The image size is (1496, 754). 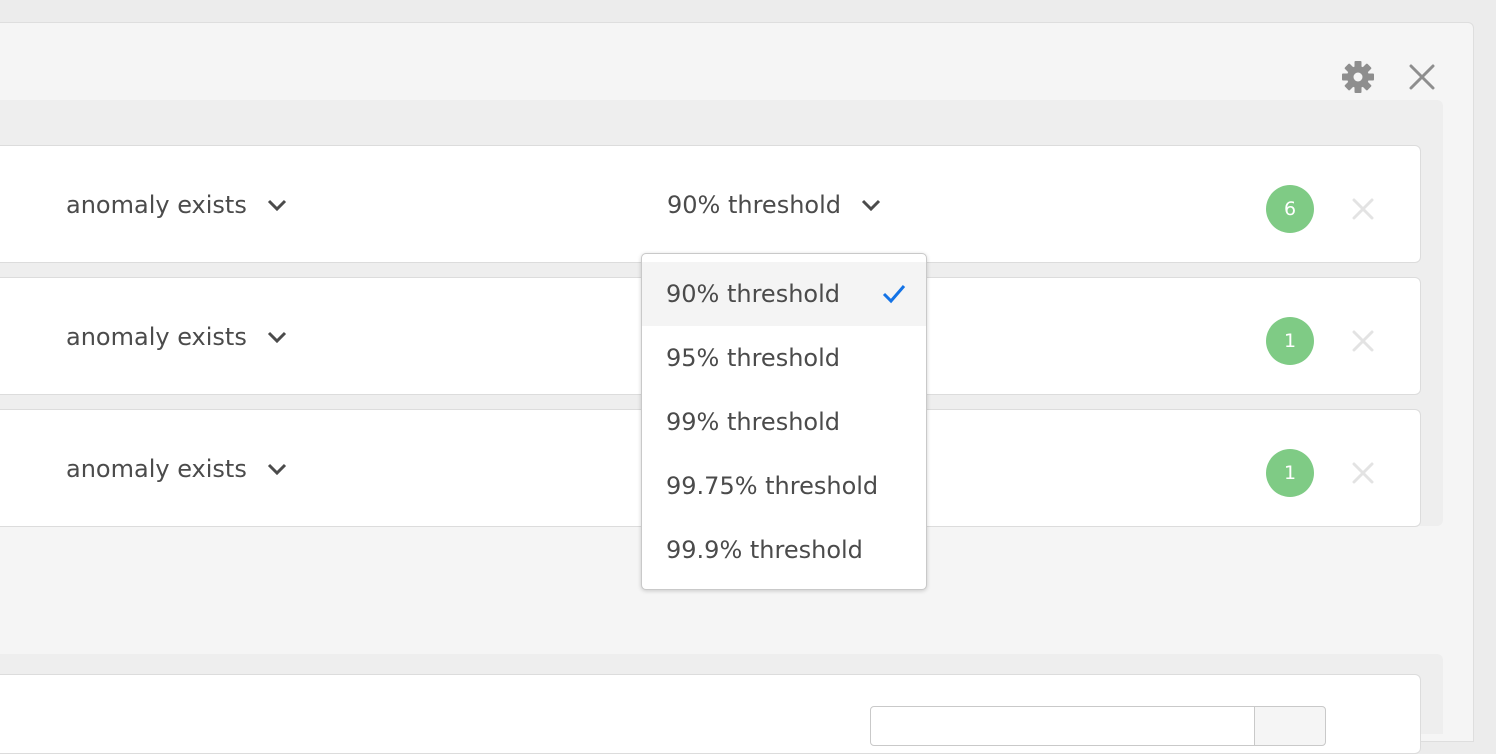 What do you see at coordinates (753, 294) in the screenshot?
I see `threshold-option-label: 90% threshold` at bounding box center [753, 294].